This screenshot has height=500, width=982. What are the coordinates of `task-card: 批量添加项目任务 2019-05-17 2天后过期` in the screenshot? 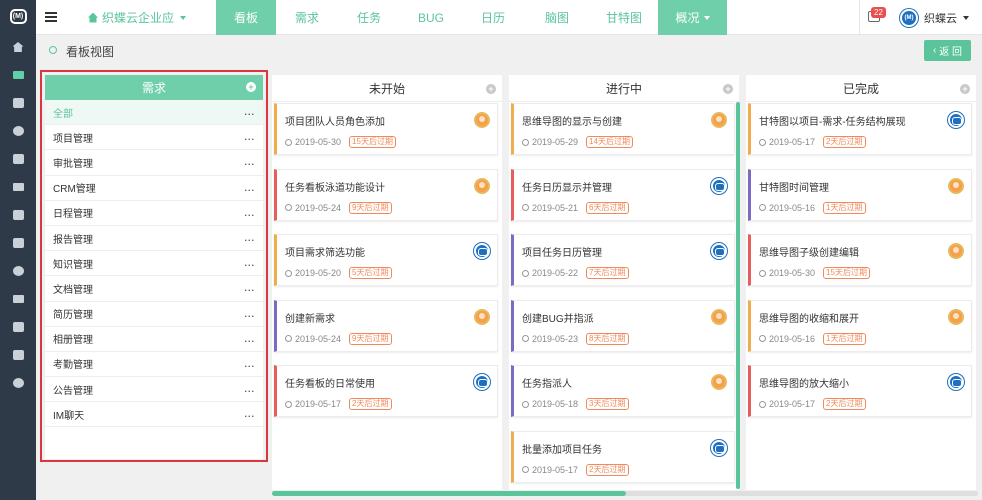 It's located at (623, 456).